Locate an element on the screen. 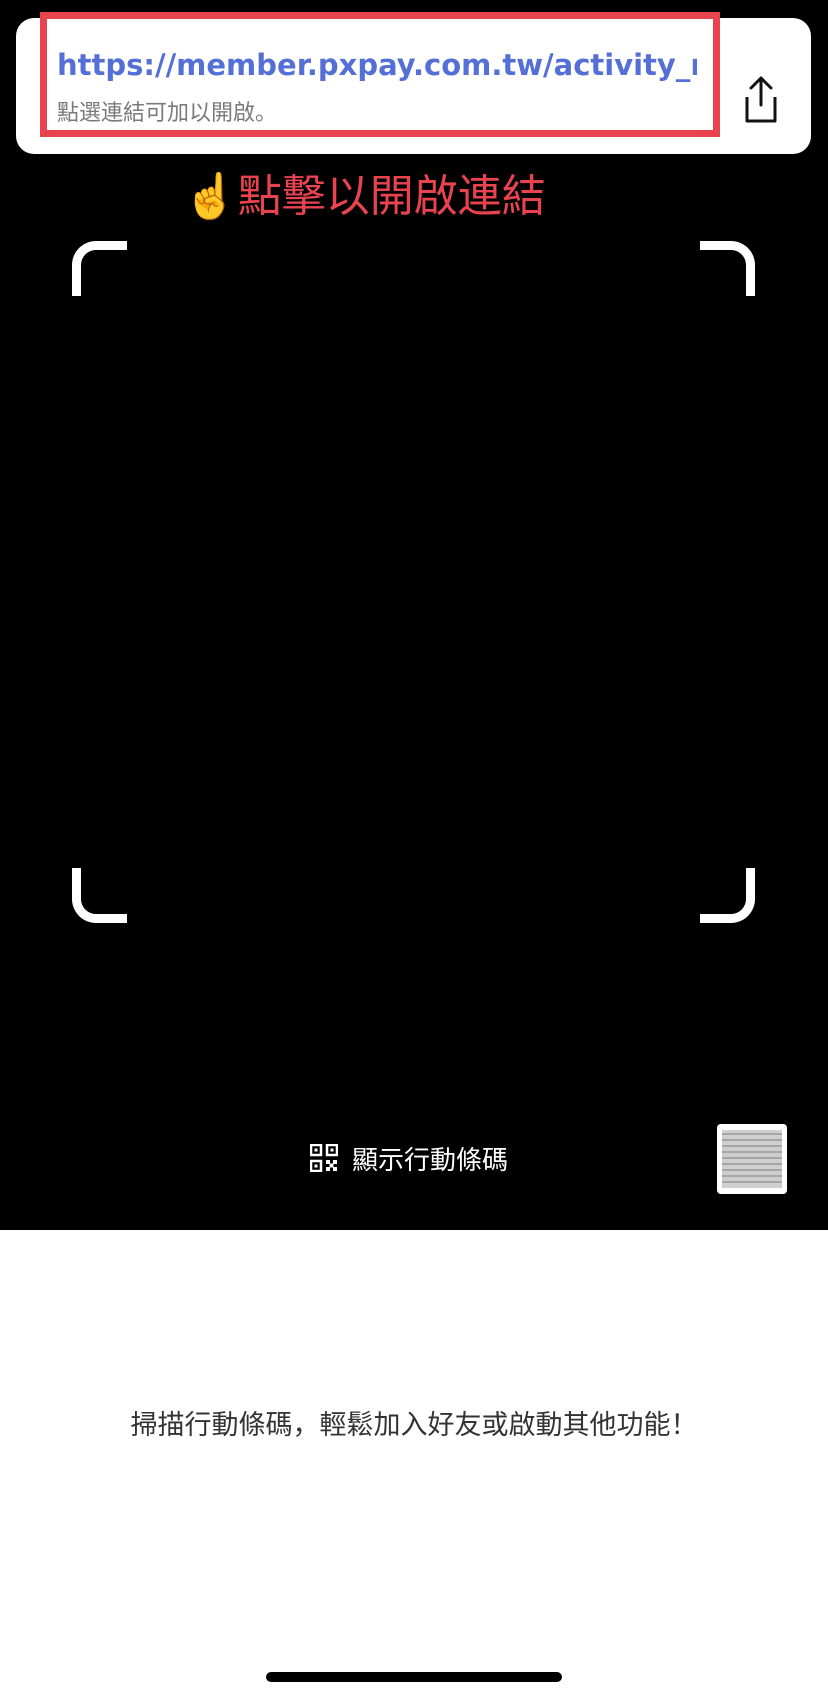 This screenshot has width=828, height=1697. scan-frame-corner-bottom-right is located at coordinates (727, 895).